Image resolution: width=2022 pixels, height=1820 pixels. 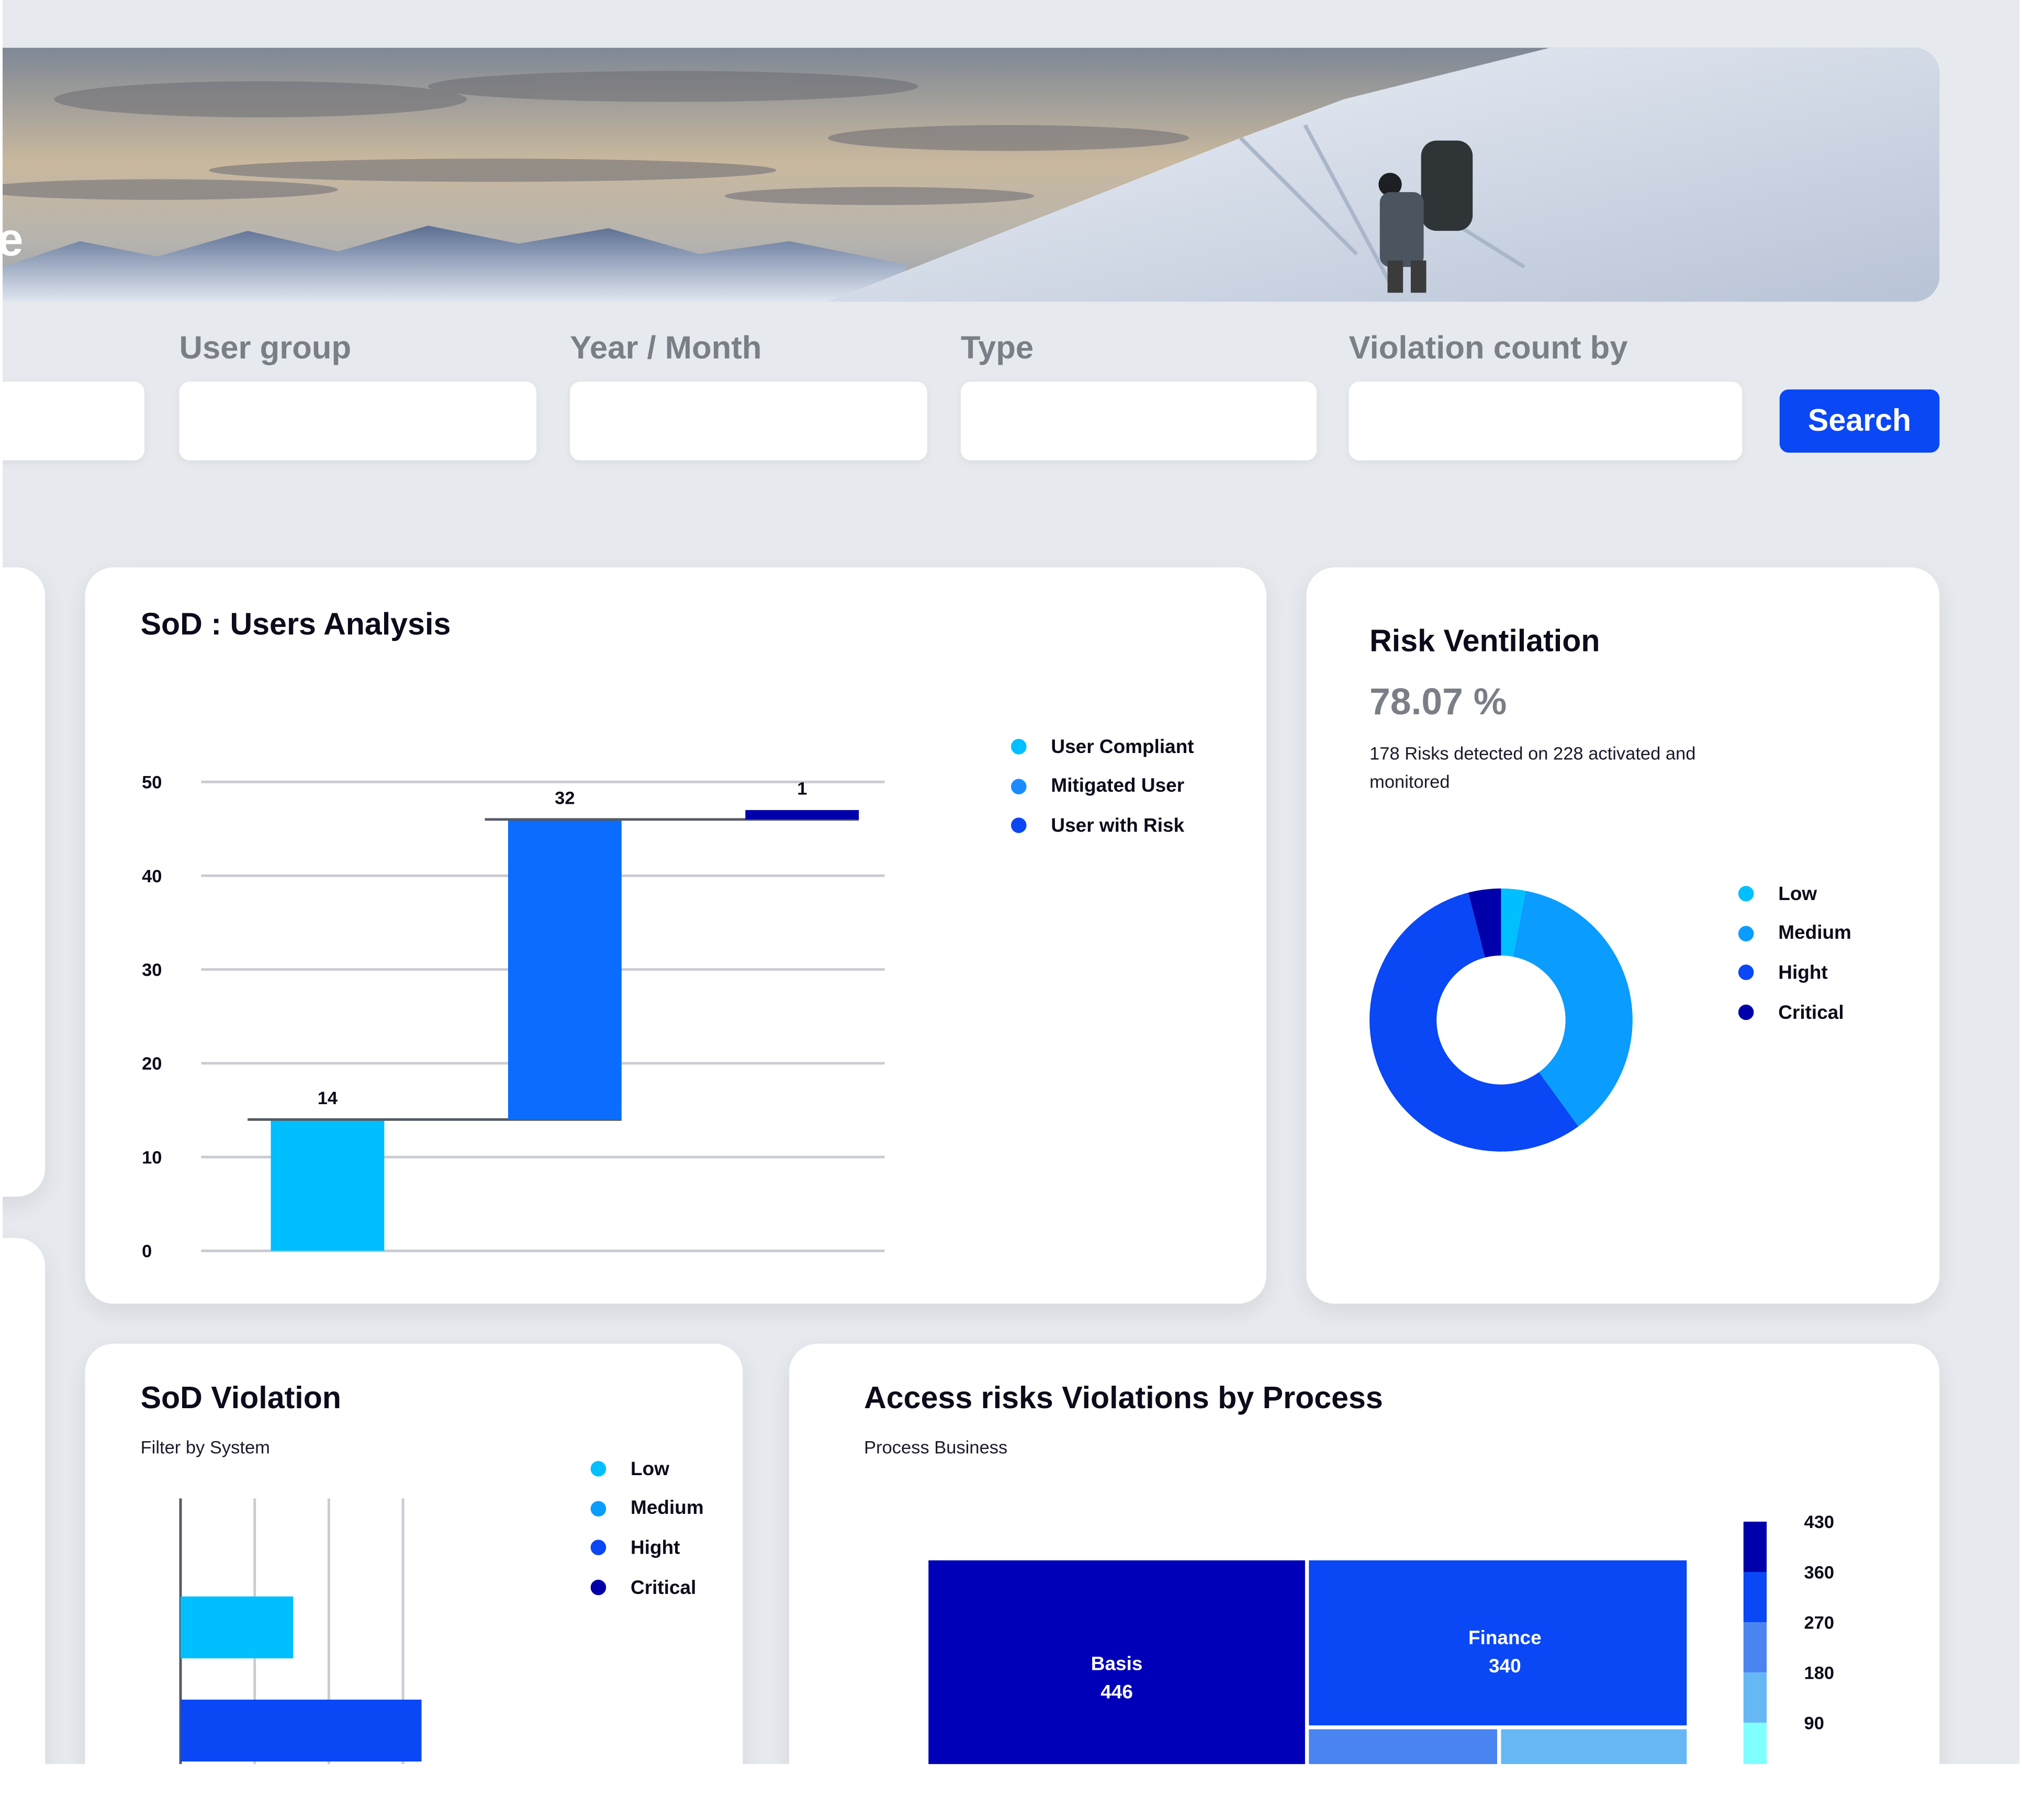 I want to click on left-card-partial-lower, so click(x=24, y=1501).